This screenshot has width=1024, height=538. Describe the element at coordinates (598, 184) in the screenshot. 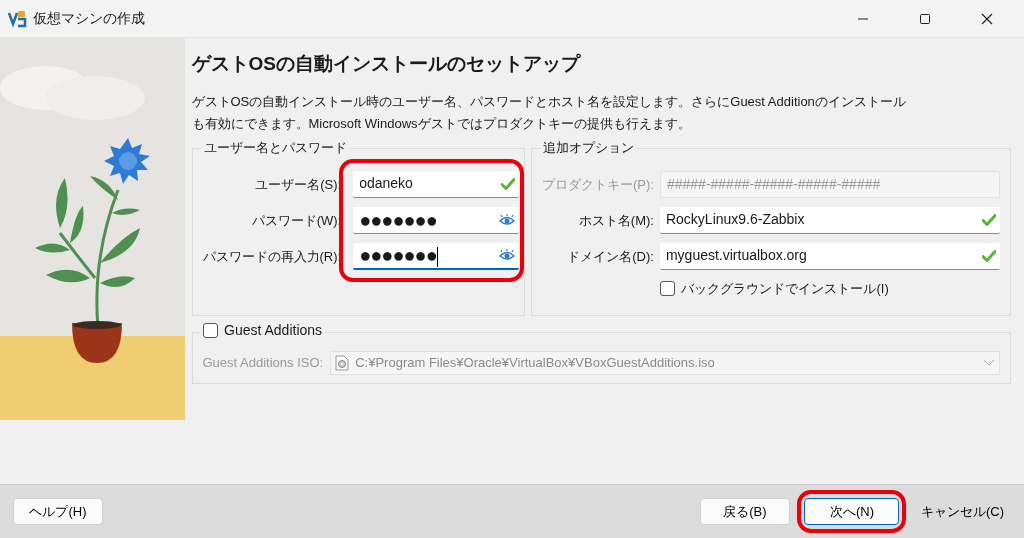

I see `field-label: プロダクトキー(P):` at that location.